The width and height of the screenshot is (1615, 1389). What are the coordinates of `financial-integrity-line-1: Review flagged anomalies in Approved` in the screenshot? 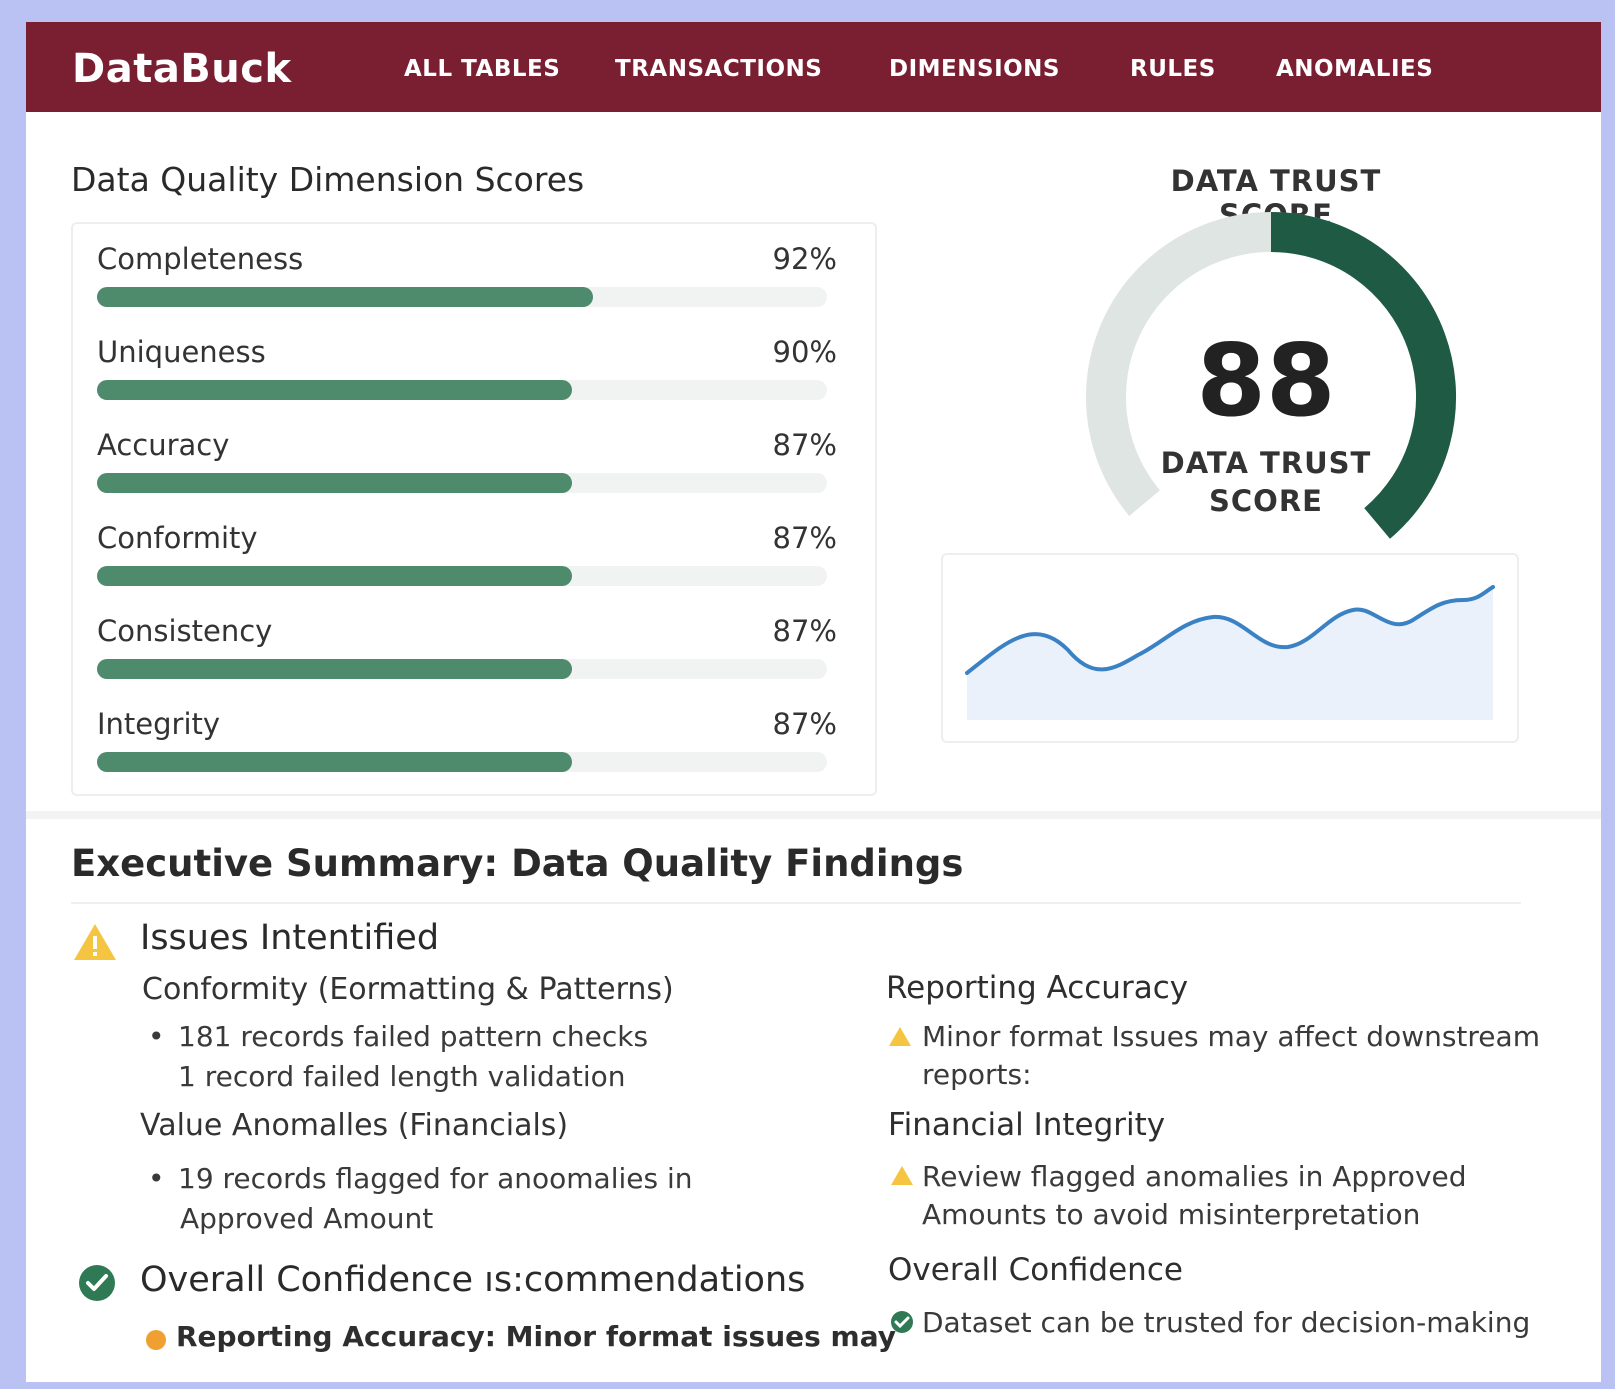 It's located at (1194, 1176).